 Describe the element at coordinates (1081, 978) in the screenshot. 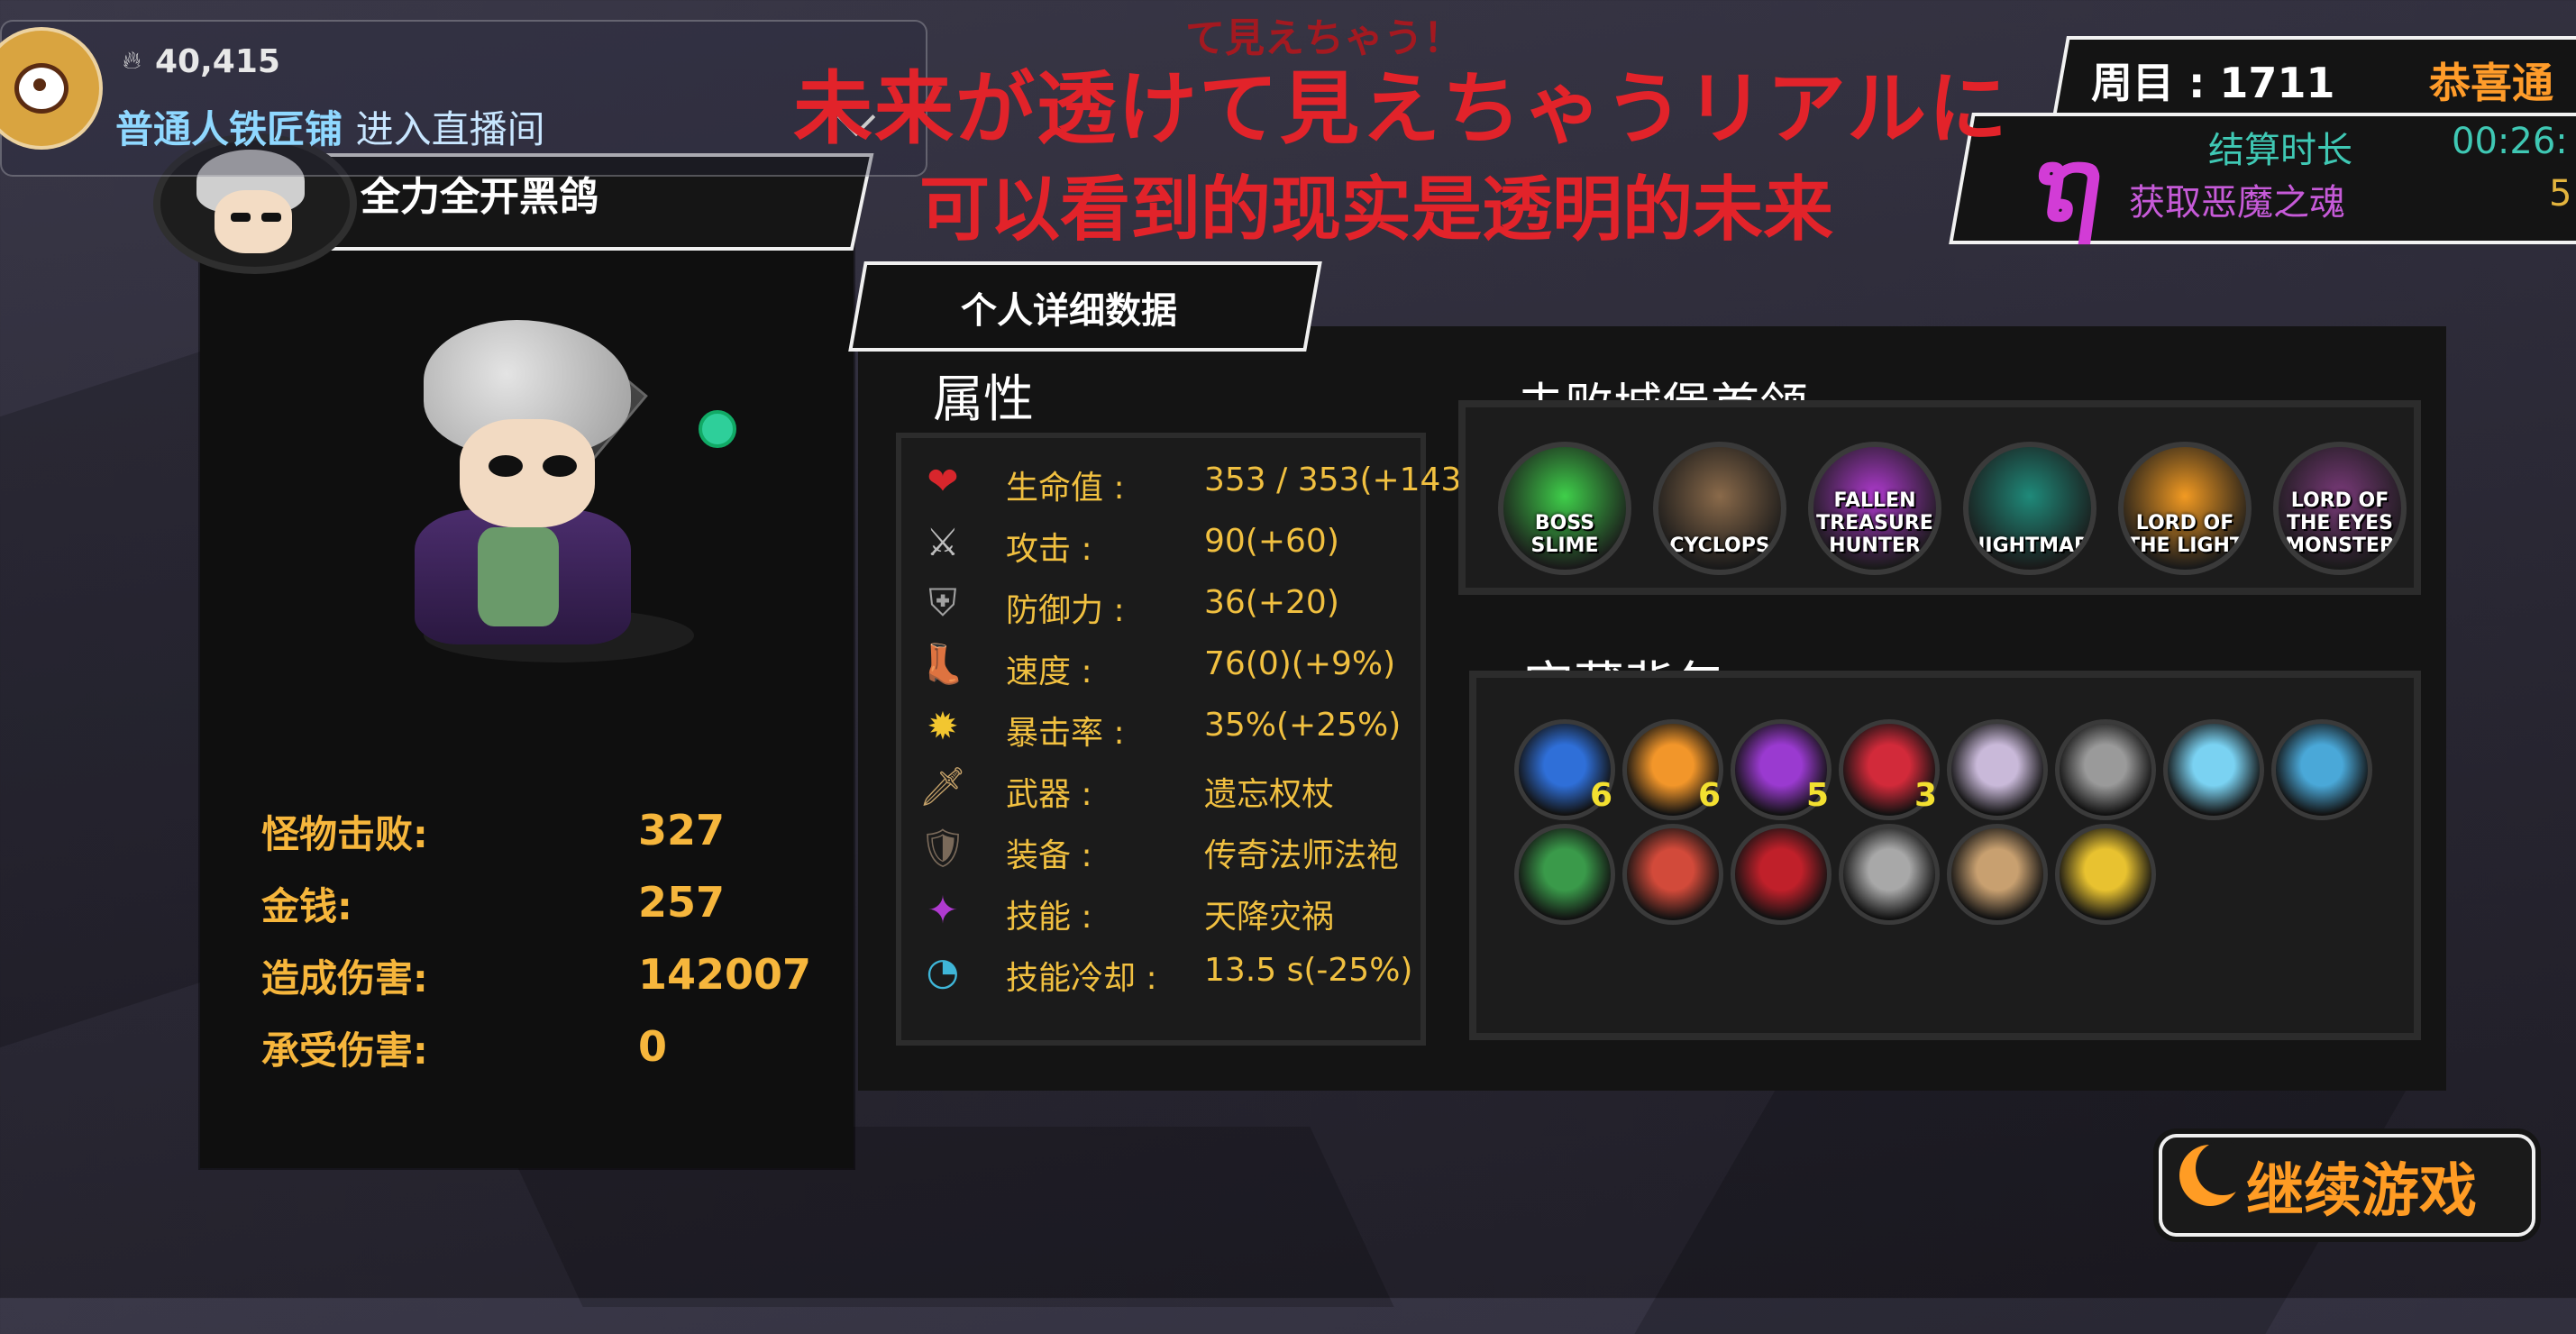

I see `attribute-label: 技能冷却 :` at that location.